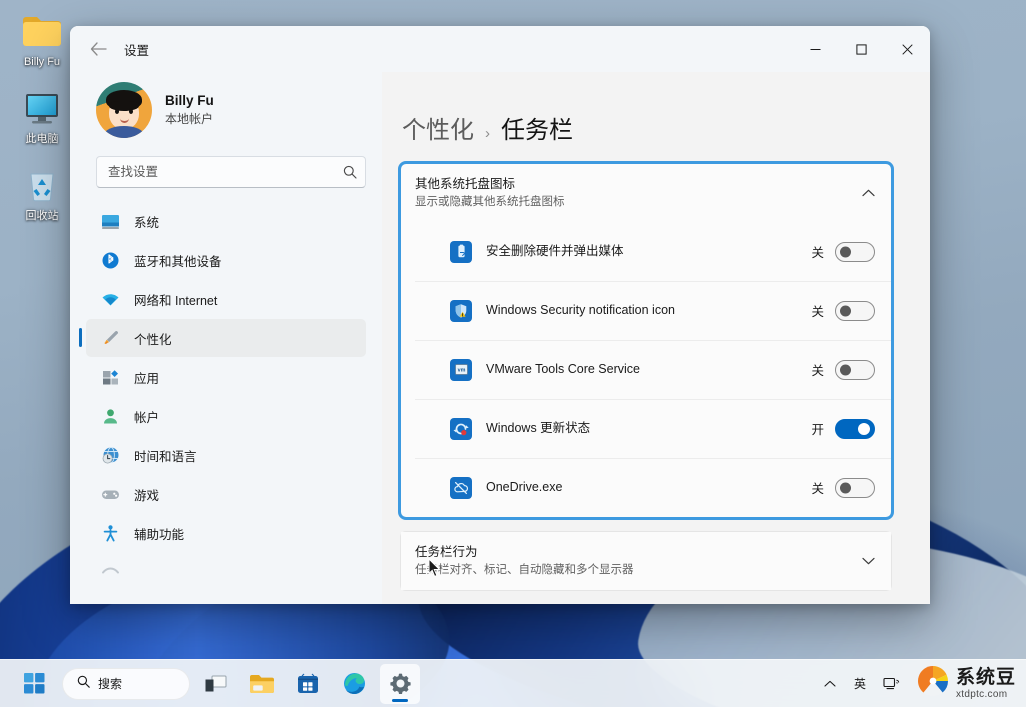  Describe the element at coordinates (487, 133) in the screenshot. I see `chevron-right-icon: ›` at that location.